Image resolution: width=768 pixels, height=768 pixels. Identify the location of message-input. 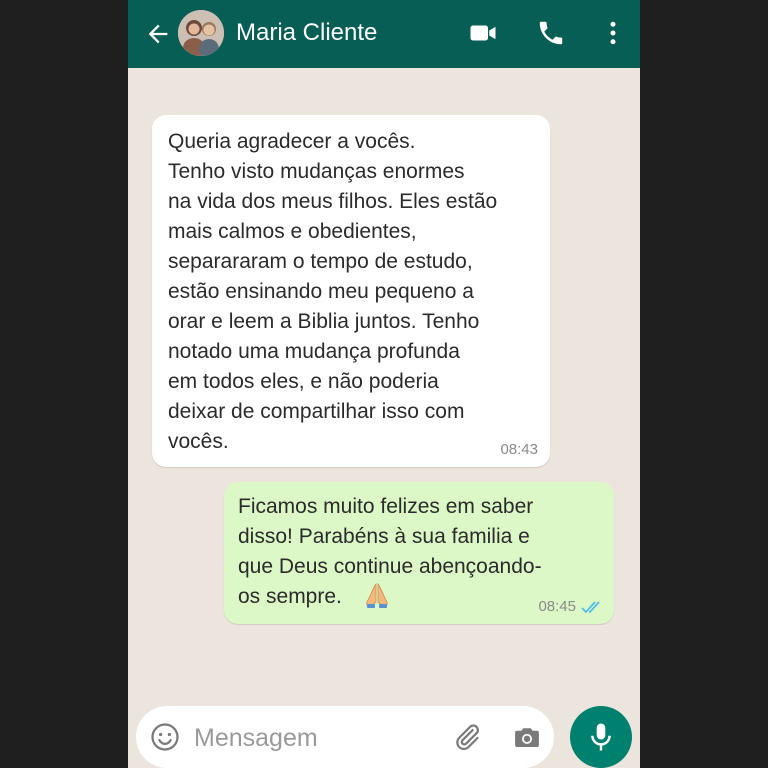
(309, 738).